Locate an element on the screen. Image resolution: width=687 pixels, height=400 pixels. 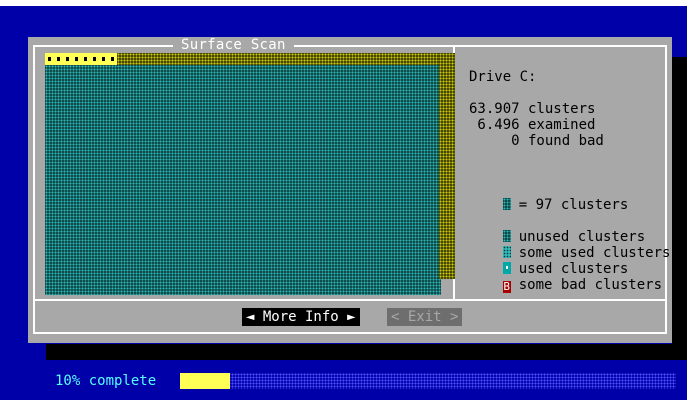
clusters-found-bad: 0 found bad is located at coordinates (536, 141).